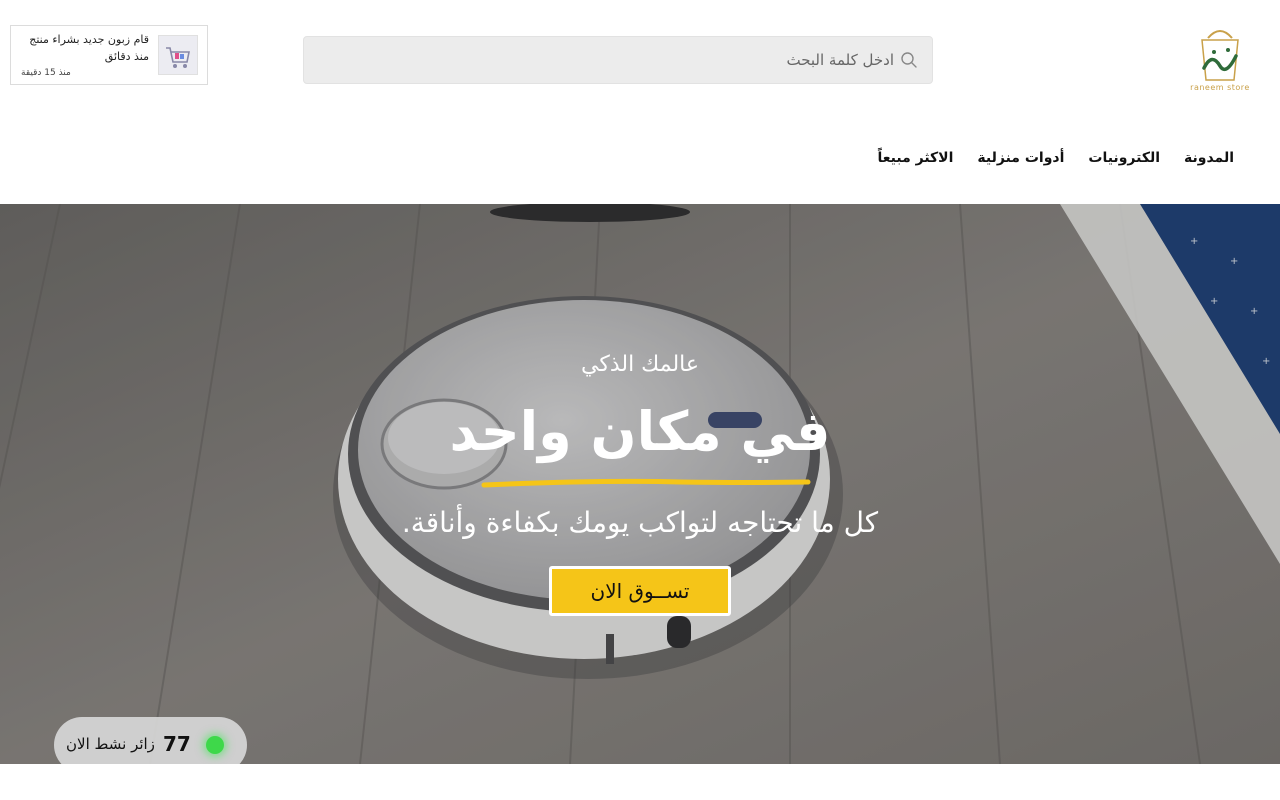 The height and width of the screenshot is (800, 1280). Describe the element at coordinates (178, 55) in the screenshot. I see `notification-product-thumbnail` at that location.